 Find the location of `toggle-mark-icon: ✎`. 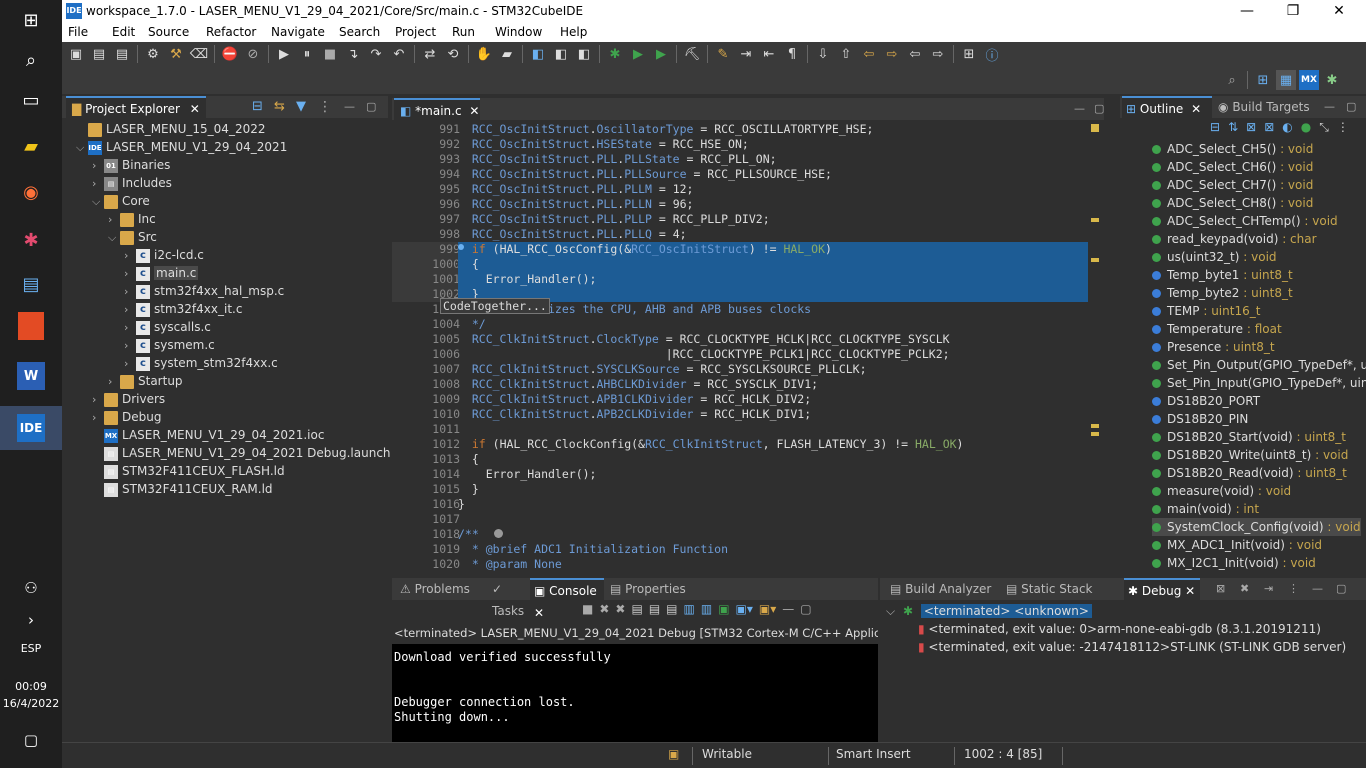

toggle-mark-icon: ✎ is located at coordinates (723, 54).